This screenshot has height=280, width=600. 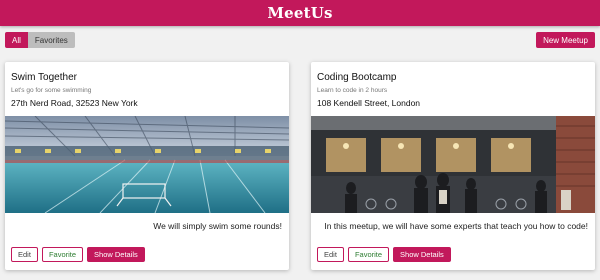 I want to click on meetup-description: We will simply swim some rounds!, so click(x=217, y=226).